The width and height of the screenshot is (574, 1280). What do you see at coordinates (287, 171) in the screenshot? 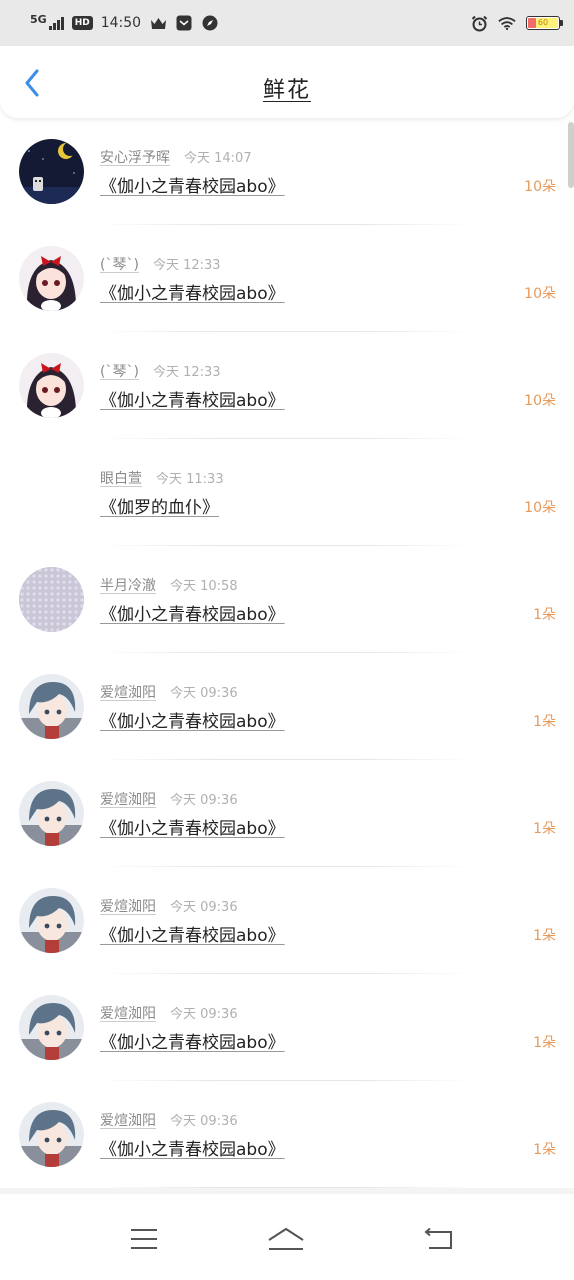
I see `flower-record-row: 安心浮予晖 今天 14:07 《伽小之青春校园abo》 10朵` at bounding box center [287, 171].